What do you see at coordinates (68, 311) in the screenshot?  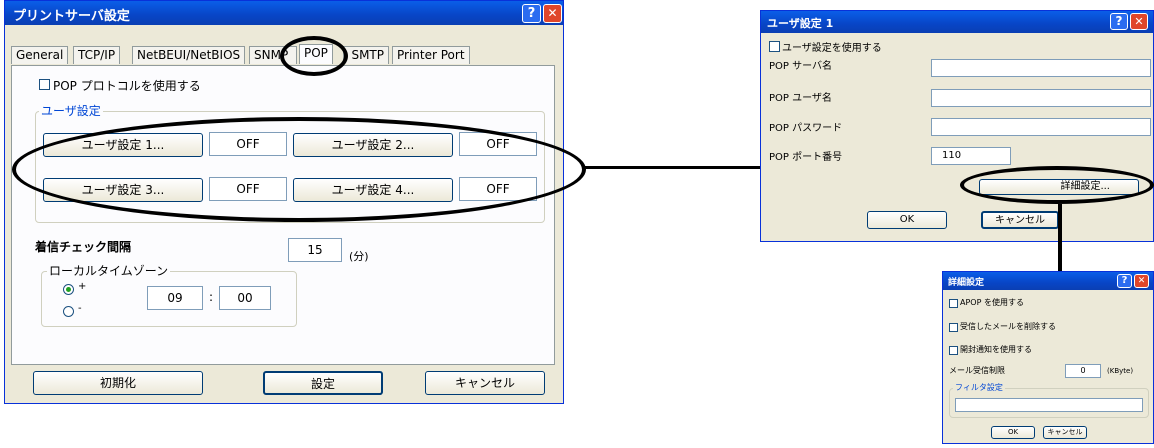 I see `tz-minus-radio` at bounding box center [68, 311].